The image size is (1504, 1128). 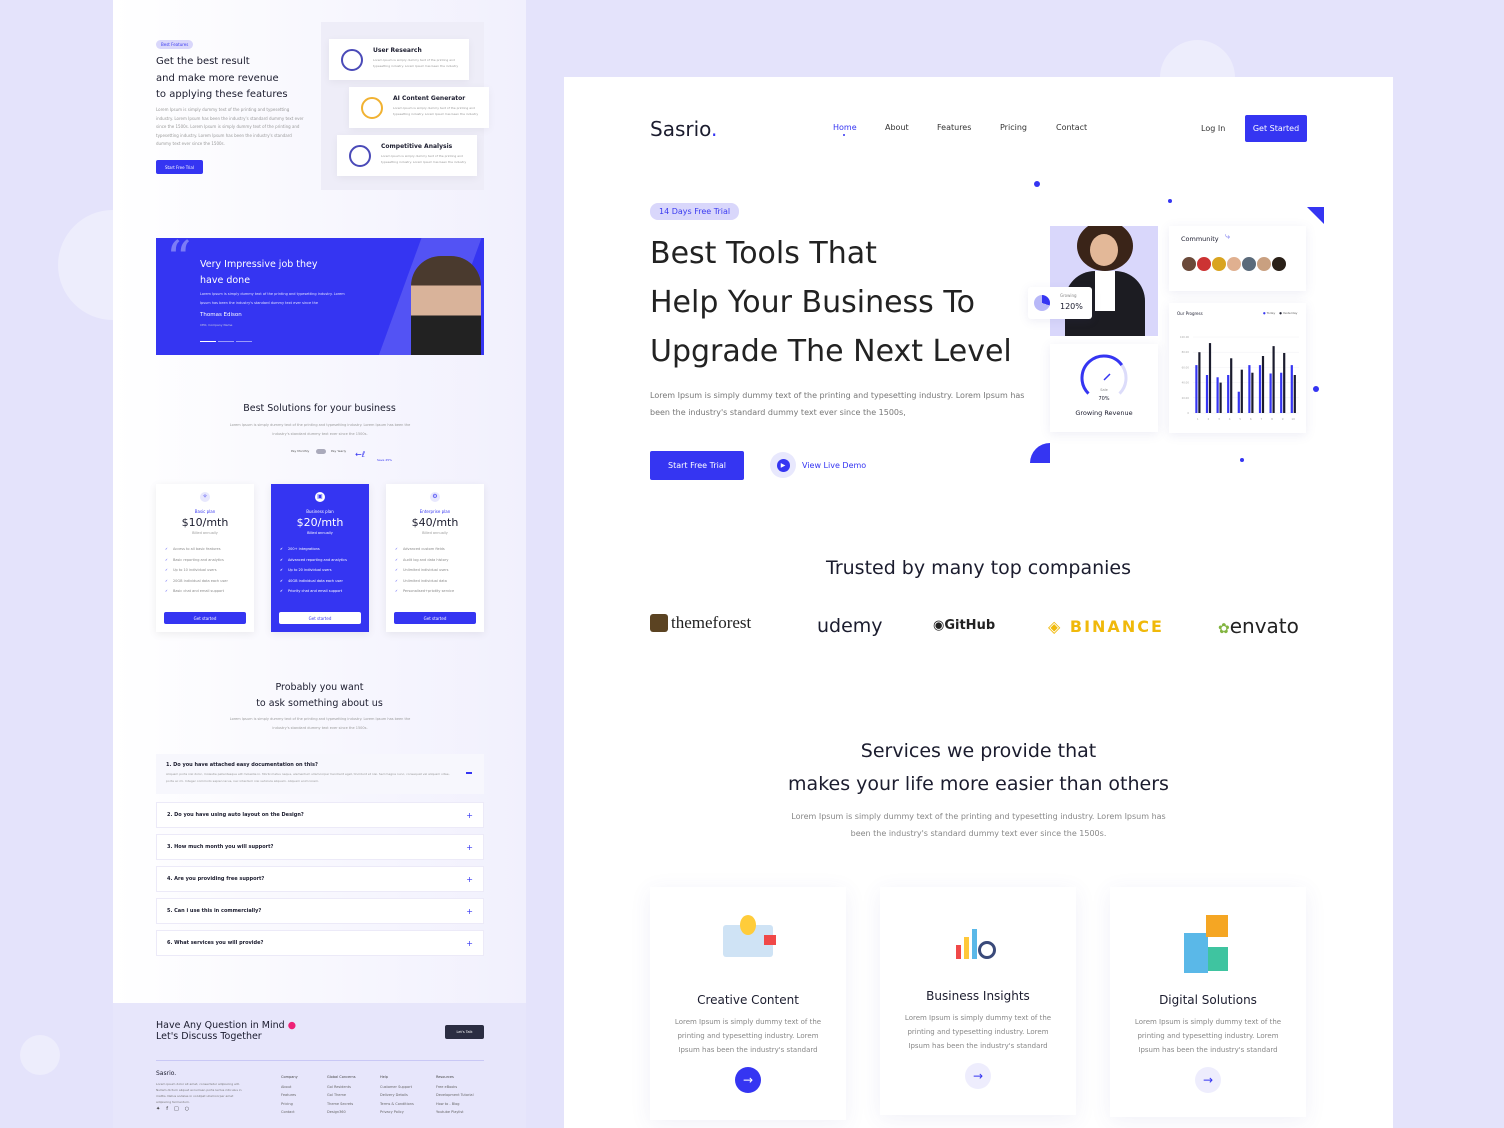 I want to click on digital-solutions-icon, so click(x=1208, y=942).